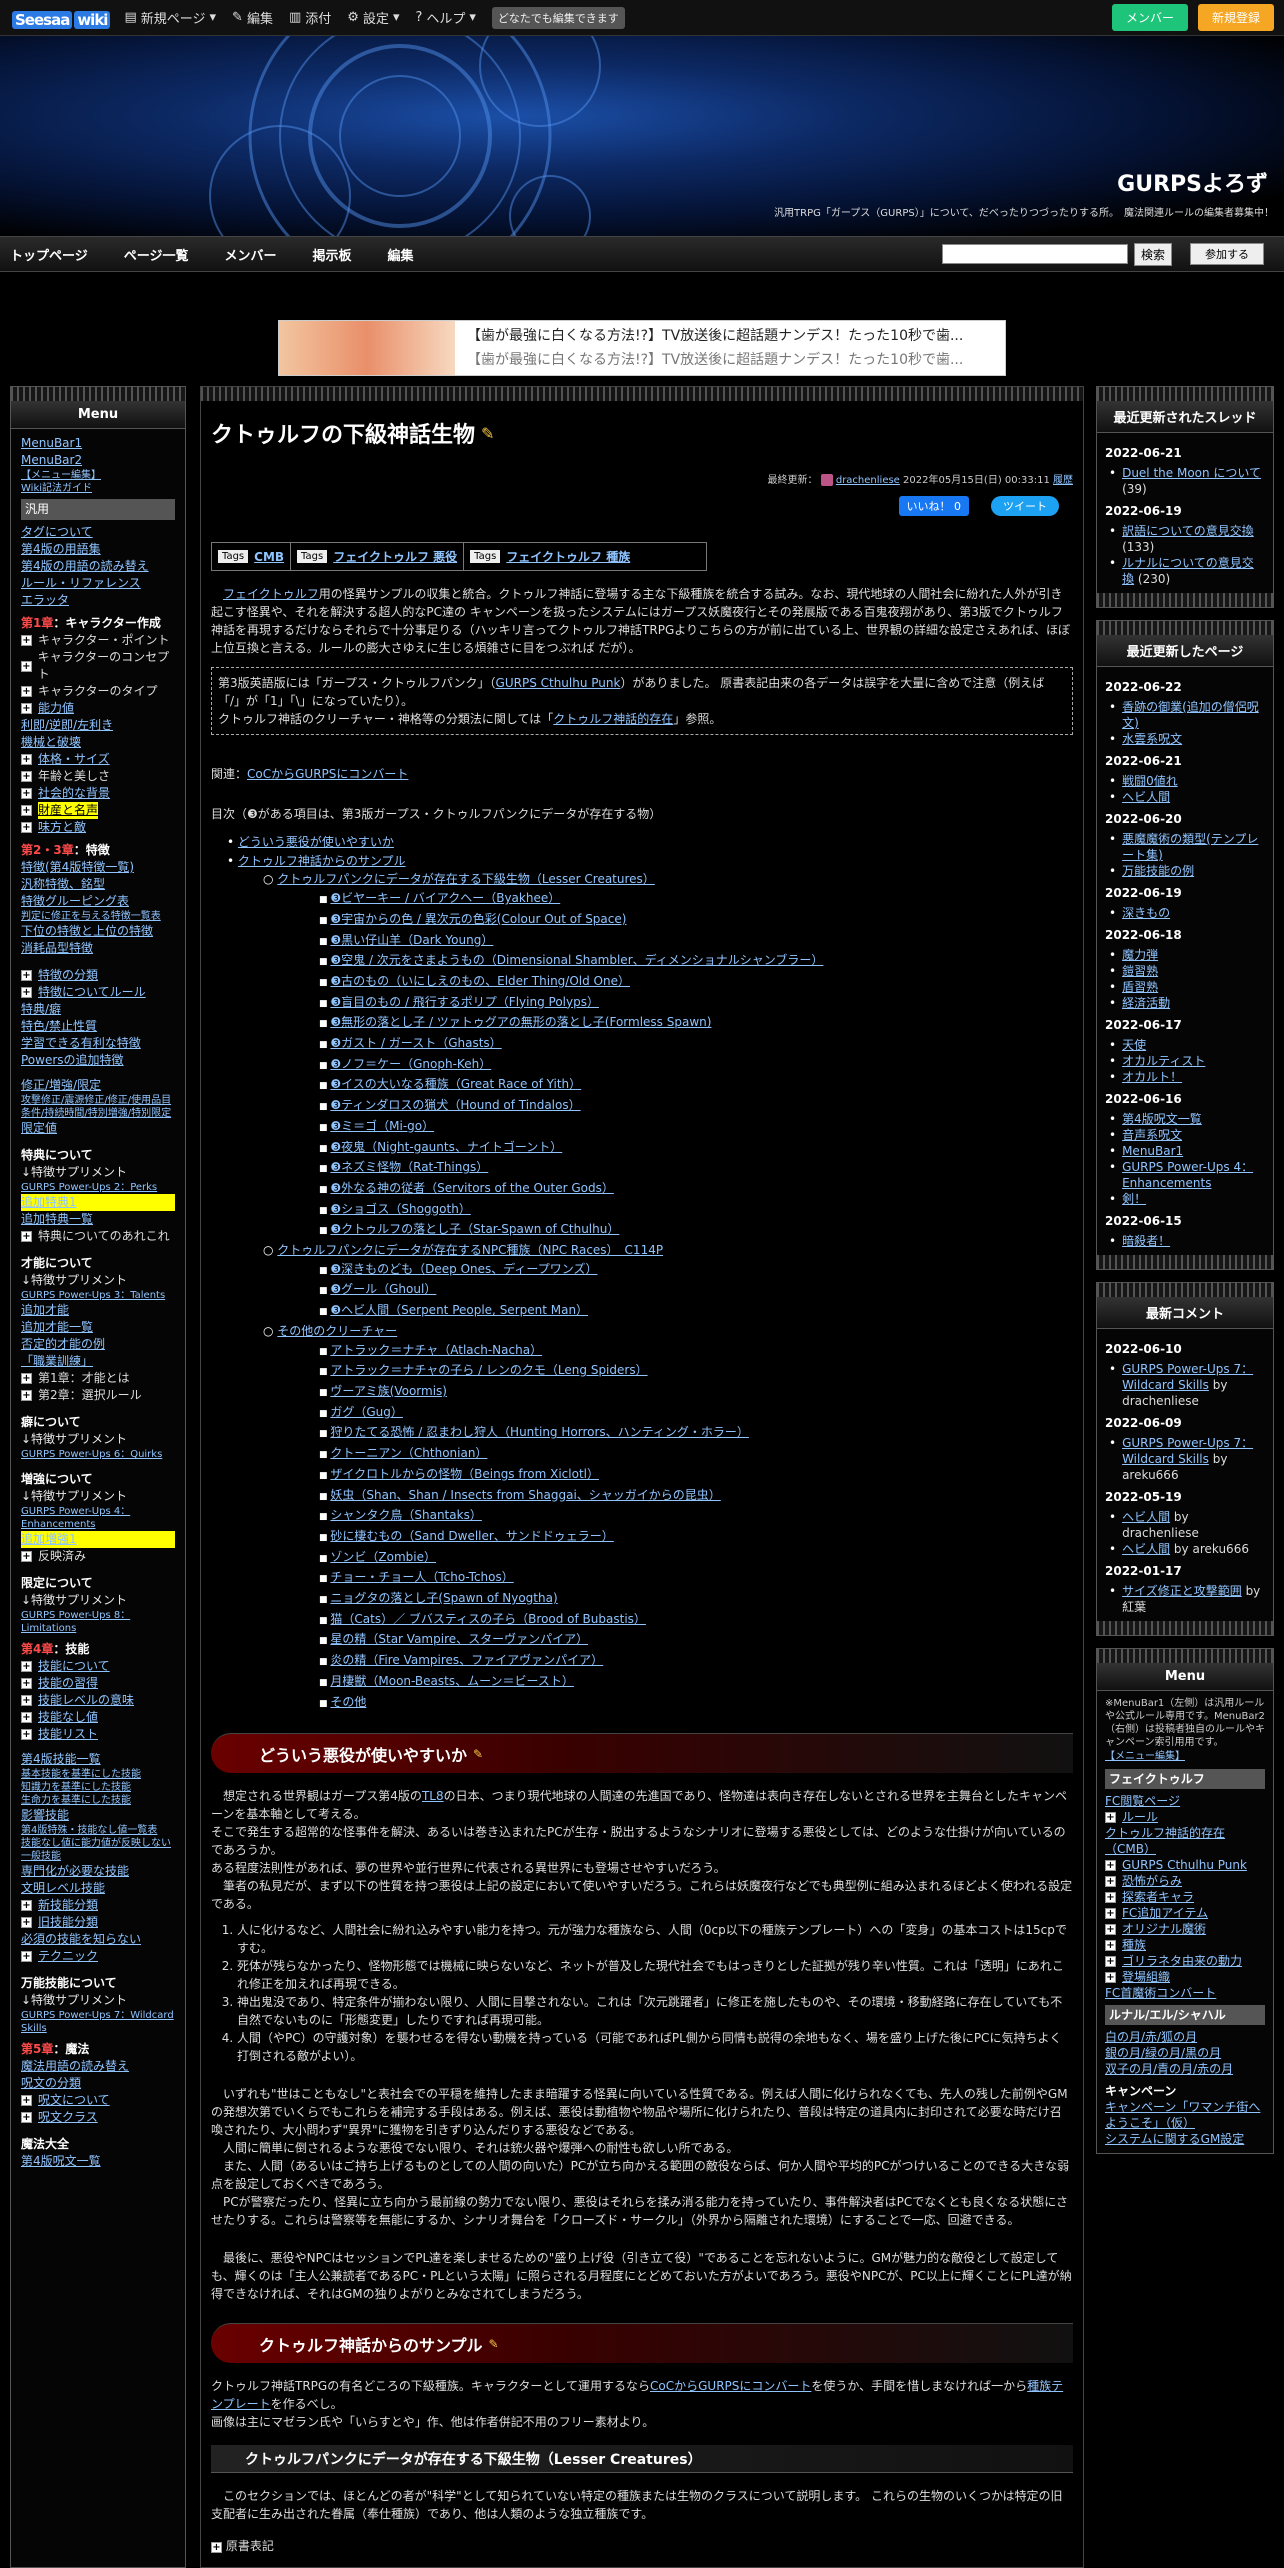  What do you see at coordinates (1235, 17) in the screenshot?
I see `signup-button: 新規登録` at bounding box center [1235, 17].